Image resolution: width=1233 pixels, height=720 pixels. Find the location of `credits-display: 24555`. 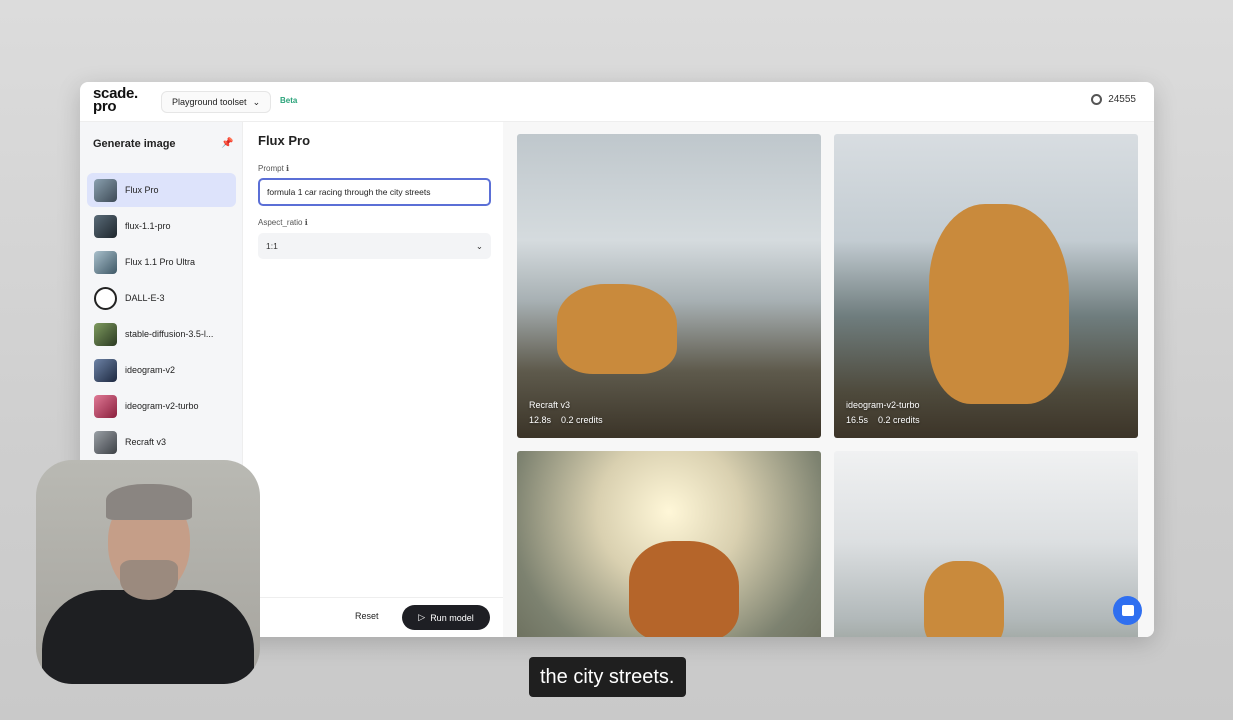

credits-display: 24555 is located at coordinates (1113, 99).